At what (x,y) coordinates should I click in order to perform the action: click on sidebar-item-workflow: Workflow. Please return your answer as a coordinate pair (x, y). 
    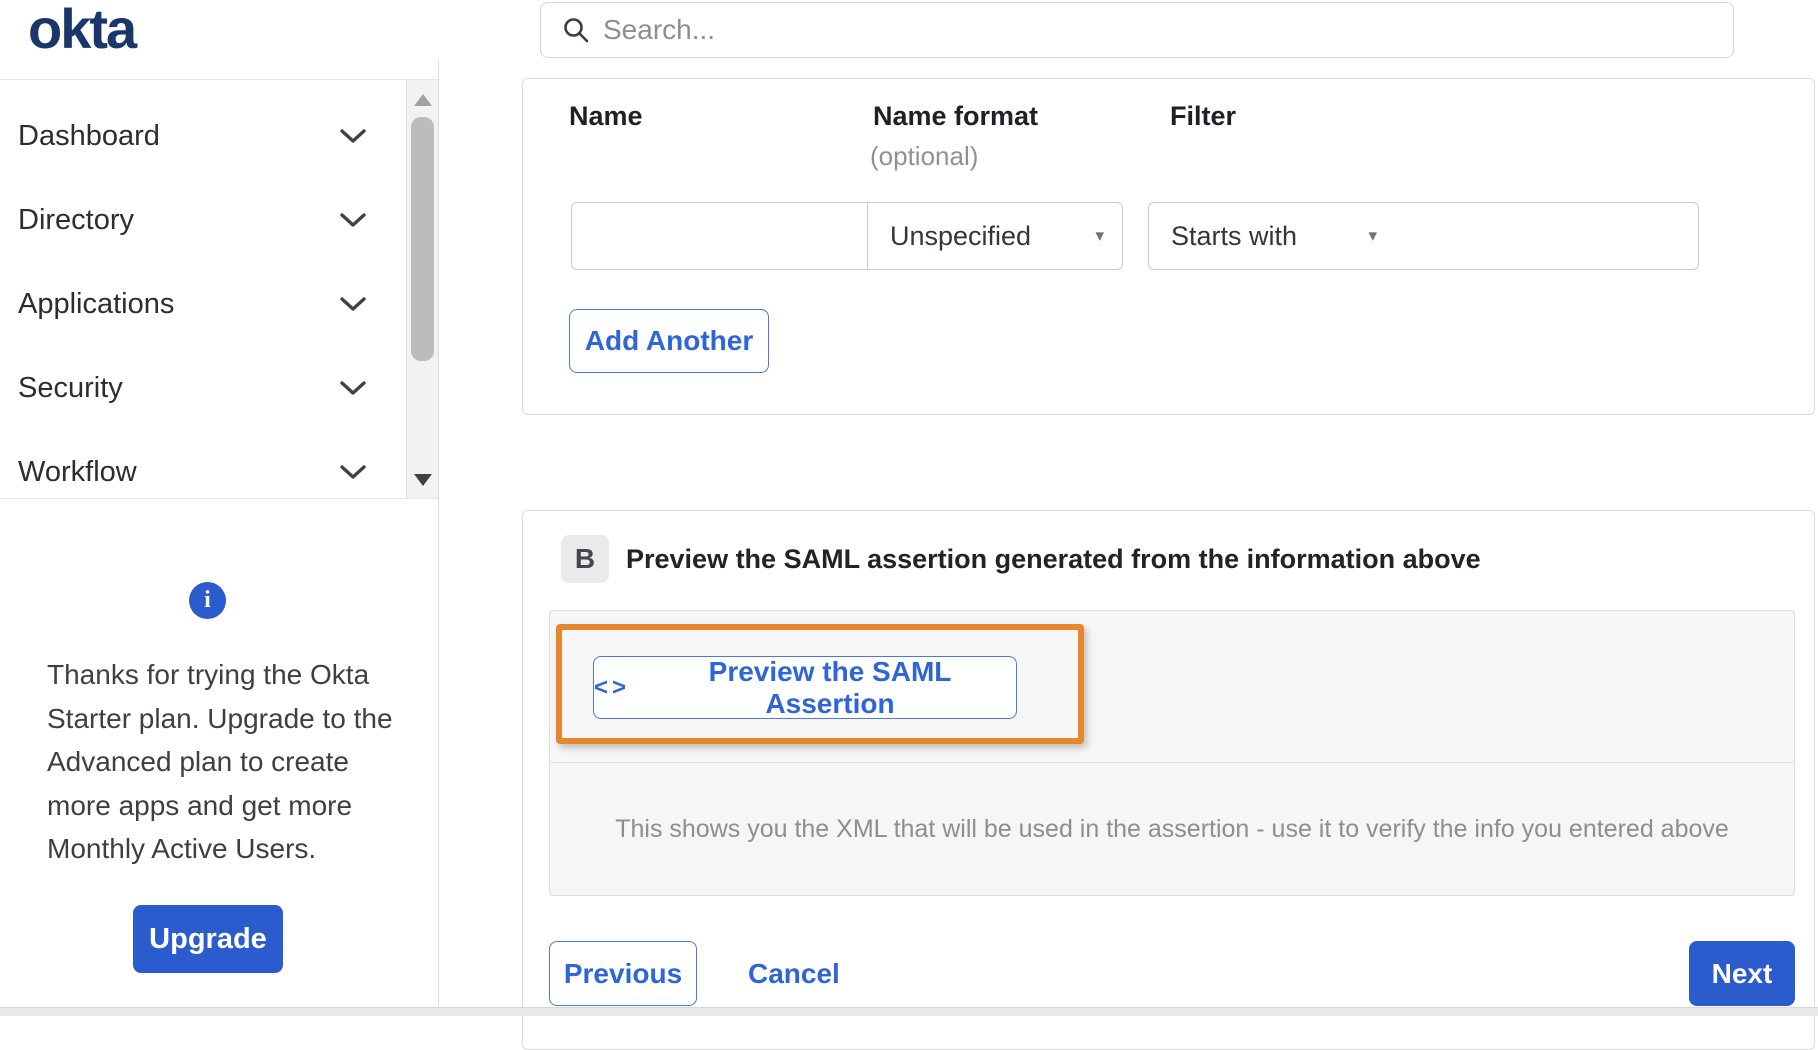
    Looking at the image, I should click on (219, 472).